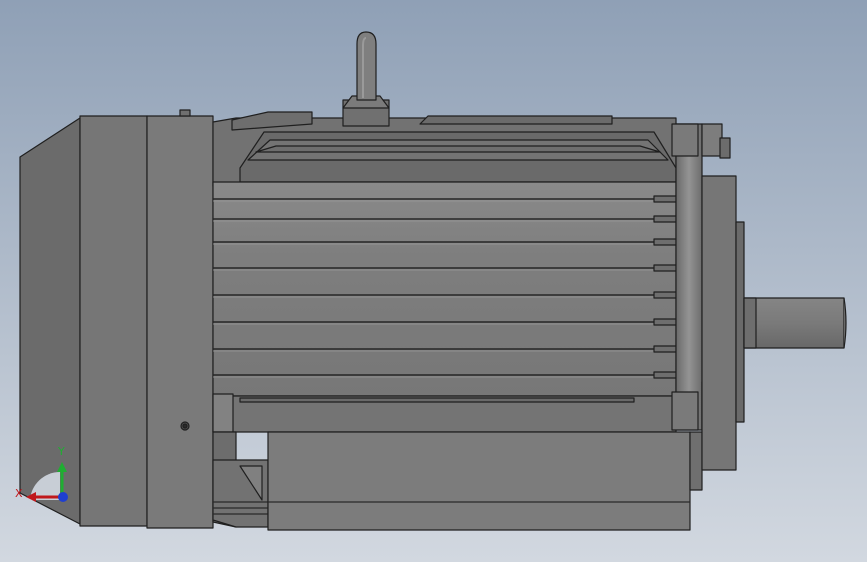 Image resolution: width=867 pixels, height=562 pixels. Describe the element at coordinates (516, 120) in the screenshot. I see `top-ridge-right` at that location.